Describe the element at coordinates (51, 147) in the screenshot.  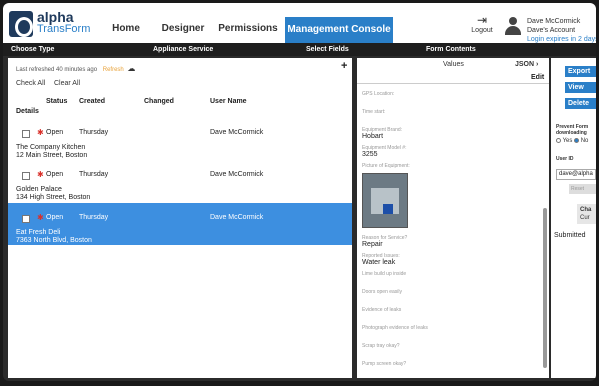
I see `row-business-name: The Company Kitchen` at that location.